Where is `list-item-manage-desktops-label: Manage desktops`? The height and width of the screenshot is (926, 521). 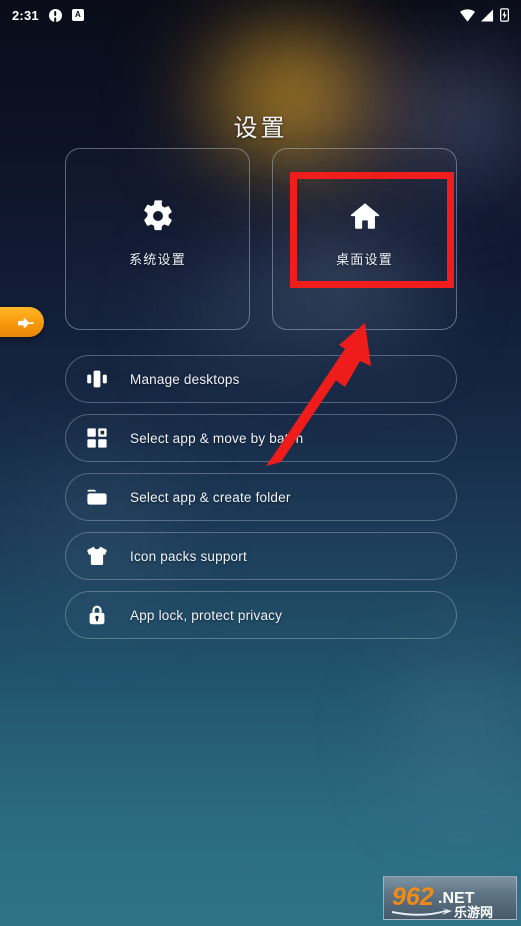 list-item-manage-desktops-label: Manage desktops is located at coordinates (185, 379).